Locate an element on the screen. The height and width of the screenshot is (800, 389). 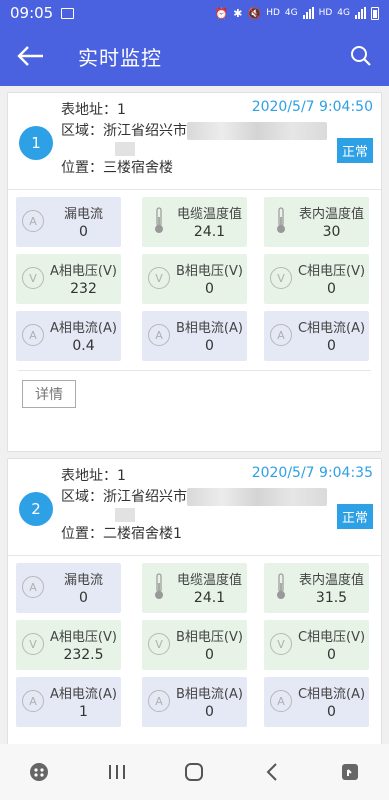
accessibility-button is located at coordinates (350, 772).